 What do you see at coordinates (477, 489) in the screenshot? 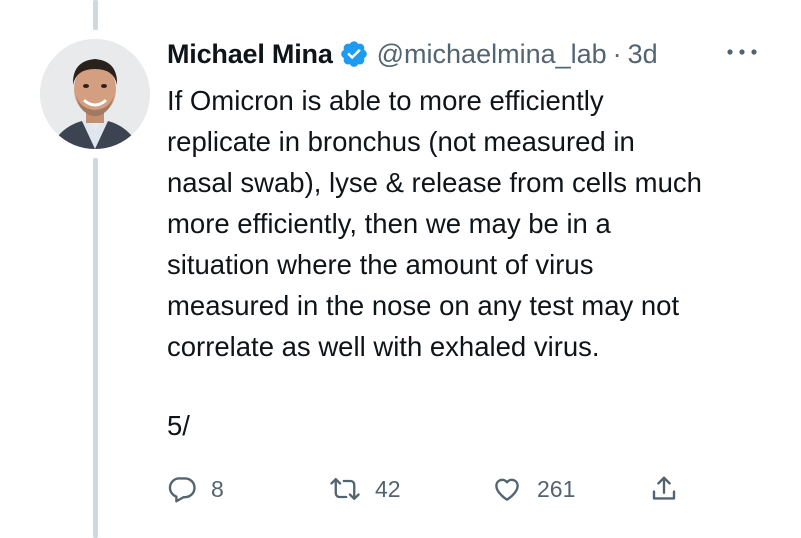
I see `tweet-actions: 8 42 261` at bounding box center [477, 489].